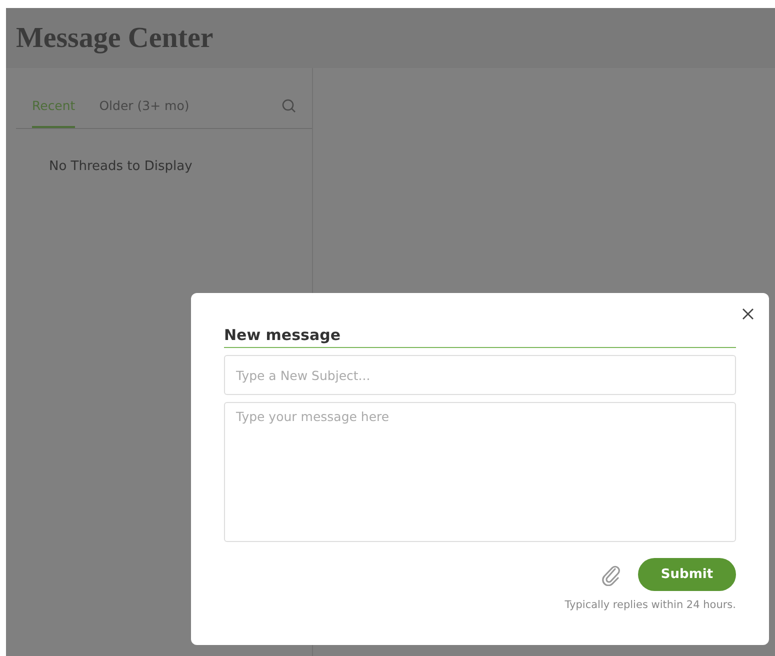  I want to click on close-icon, so click(748, 314).